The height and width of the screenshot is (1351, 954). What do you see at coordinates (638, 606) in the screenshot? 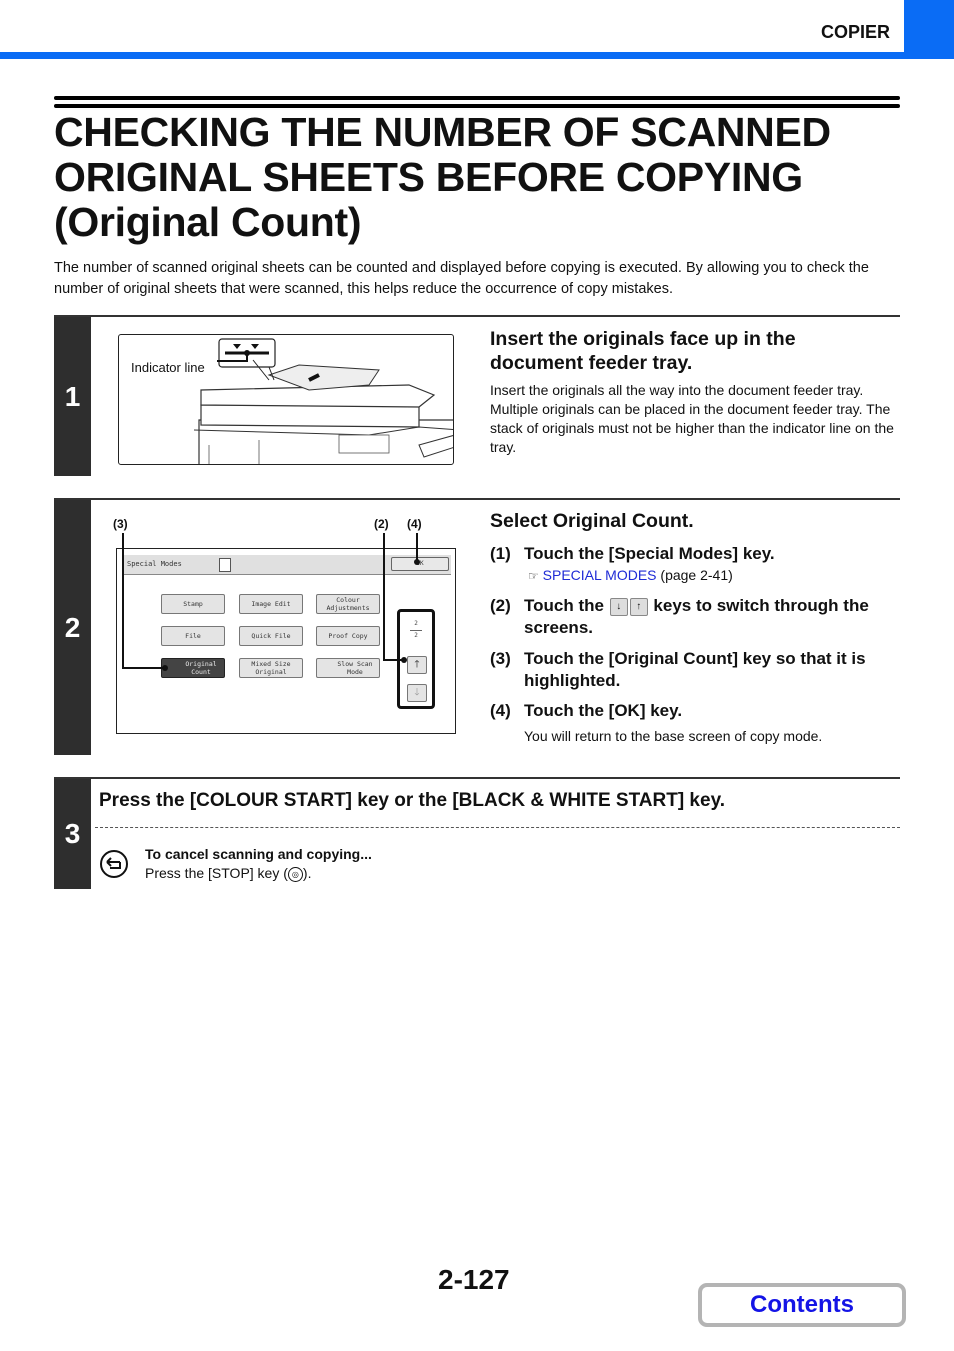
I see `up-key-icon: ↑` at bounding box center [638, 606].